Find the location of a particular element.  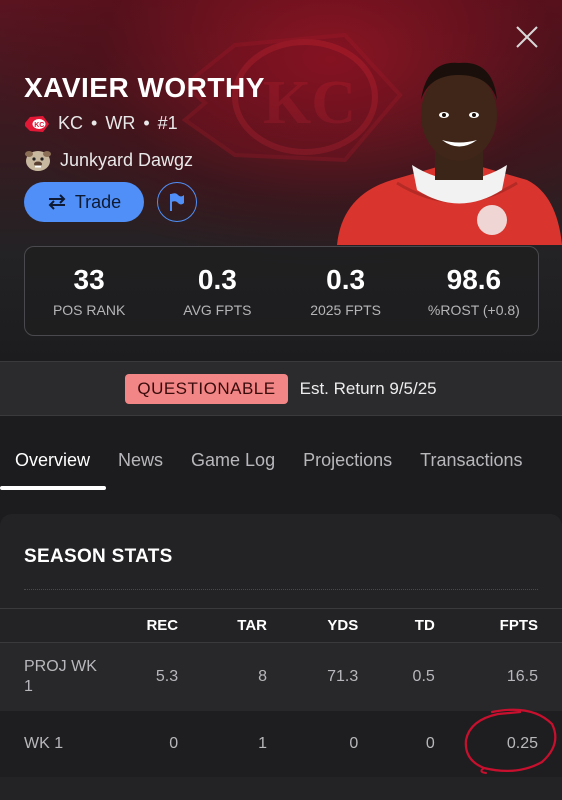

stat-label: POS RANK is located at coordinates (89, 310).